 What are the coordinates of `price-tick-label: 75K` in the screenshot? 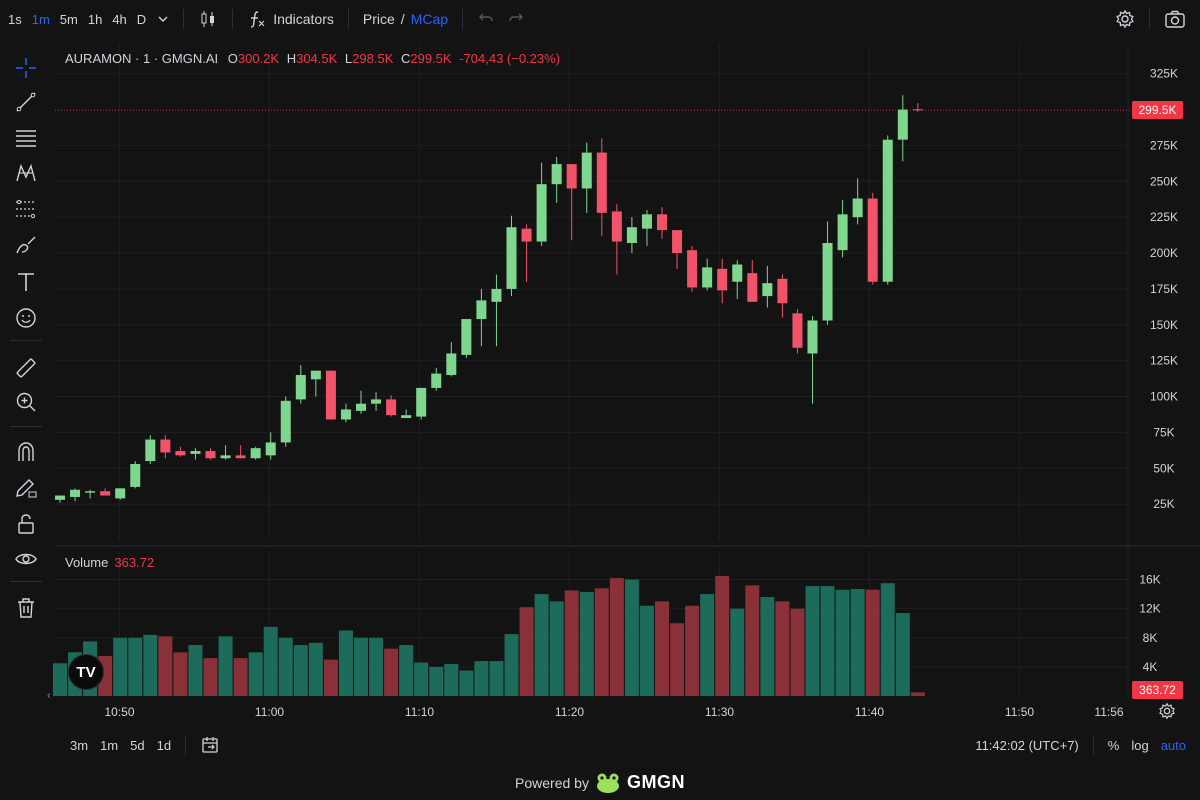 It's located at (1163, 432).